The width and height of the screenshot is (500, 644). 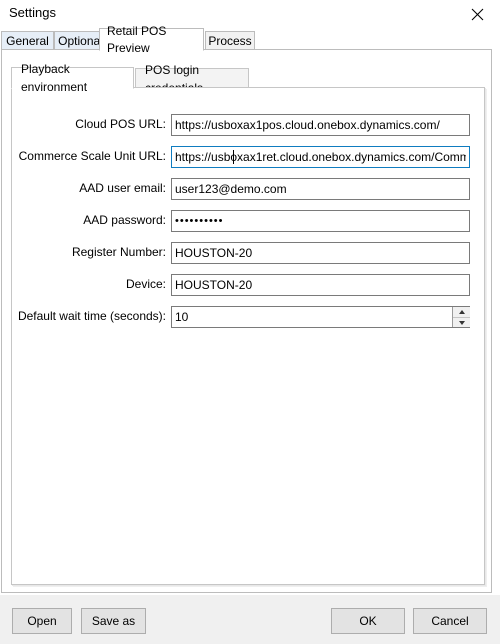 What do you see at coordinates (250, 14) in the screenshot?
I see `title-bar: Settings` at bounding box center [250, 14].